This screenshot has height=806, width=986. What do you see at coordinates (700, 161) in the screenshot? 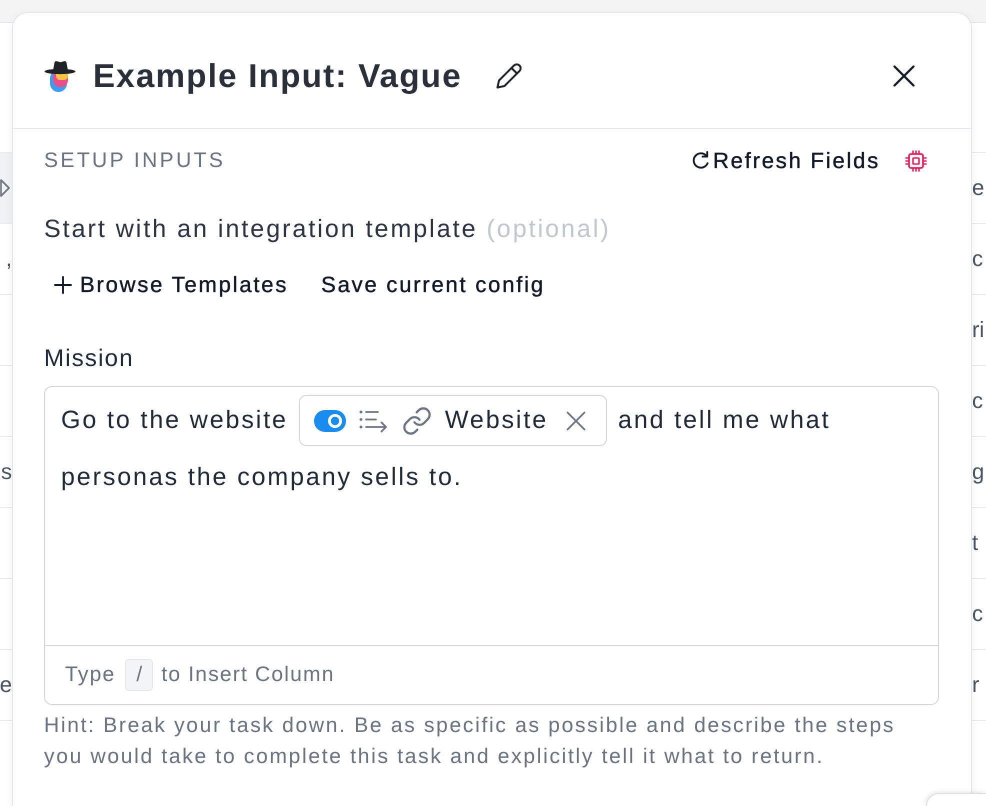
I see `refresh-icon` at bounding box center [700, 161].